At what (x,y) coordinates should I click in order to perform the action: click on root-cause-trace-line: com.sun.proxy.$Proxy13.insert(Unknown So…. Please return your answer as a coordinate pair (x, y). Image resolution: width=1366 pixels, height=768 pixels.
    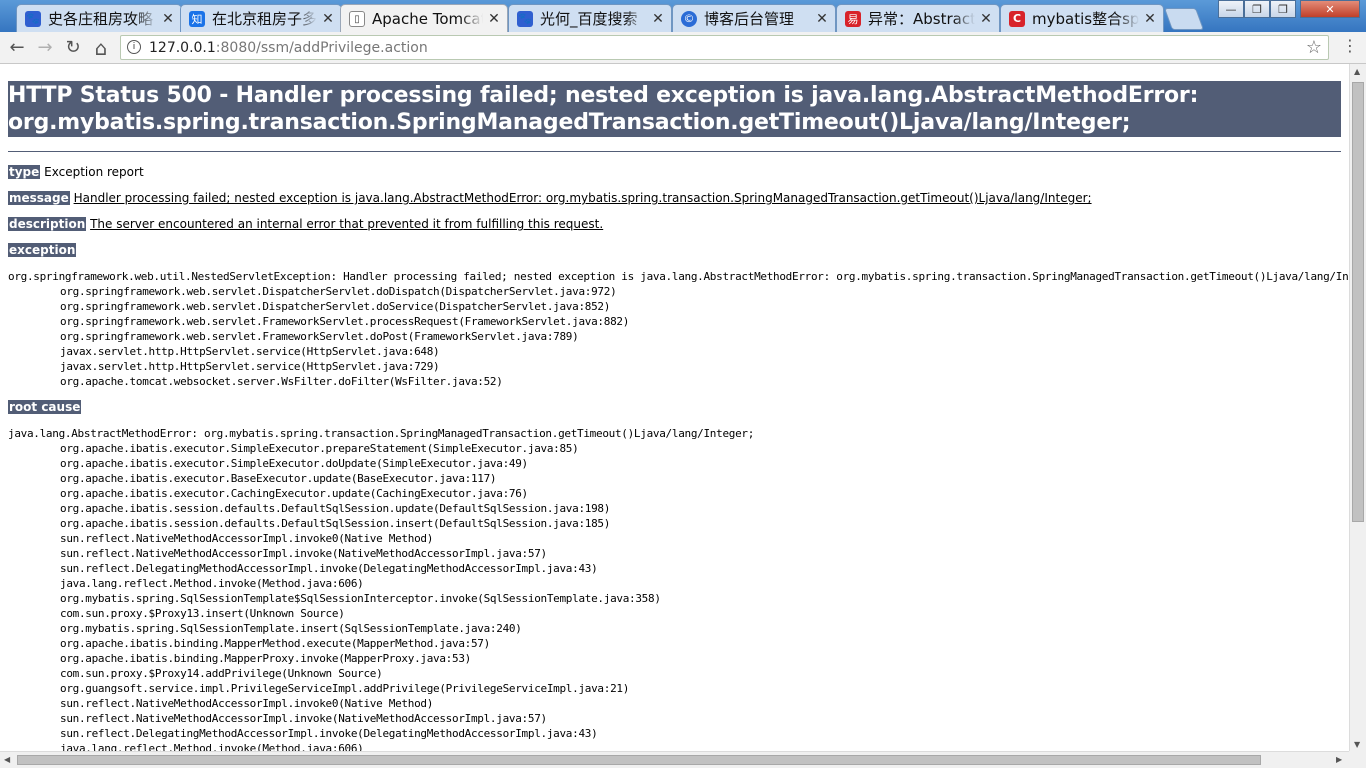
    Looking at the image, I should click on (202, 613).